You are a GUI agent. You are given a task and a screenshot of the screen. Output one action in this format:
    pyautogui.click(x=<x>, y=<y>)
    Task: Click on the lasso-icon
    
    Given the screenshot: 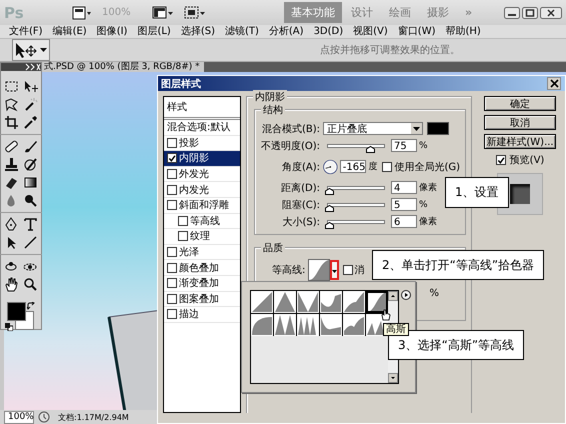 What is the action you would take?
    pyautogui.click(x=11, y=104)
    